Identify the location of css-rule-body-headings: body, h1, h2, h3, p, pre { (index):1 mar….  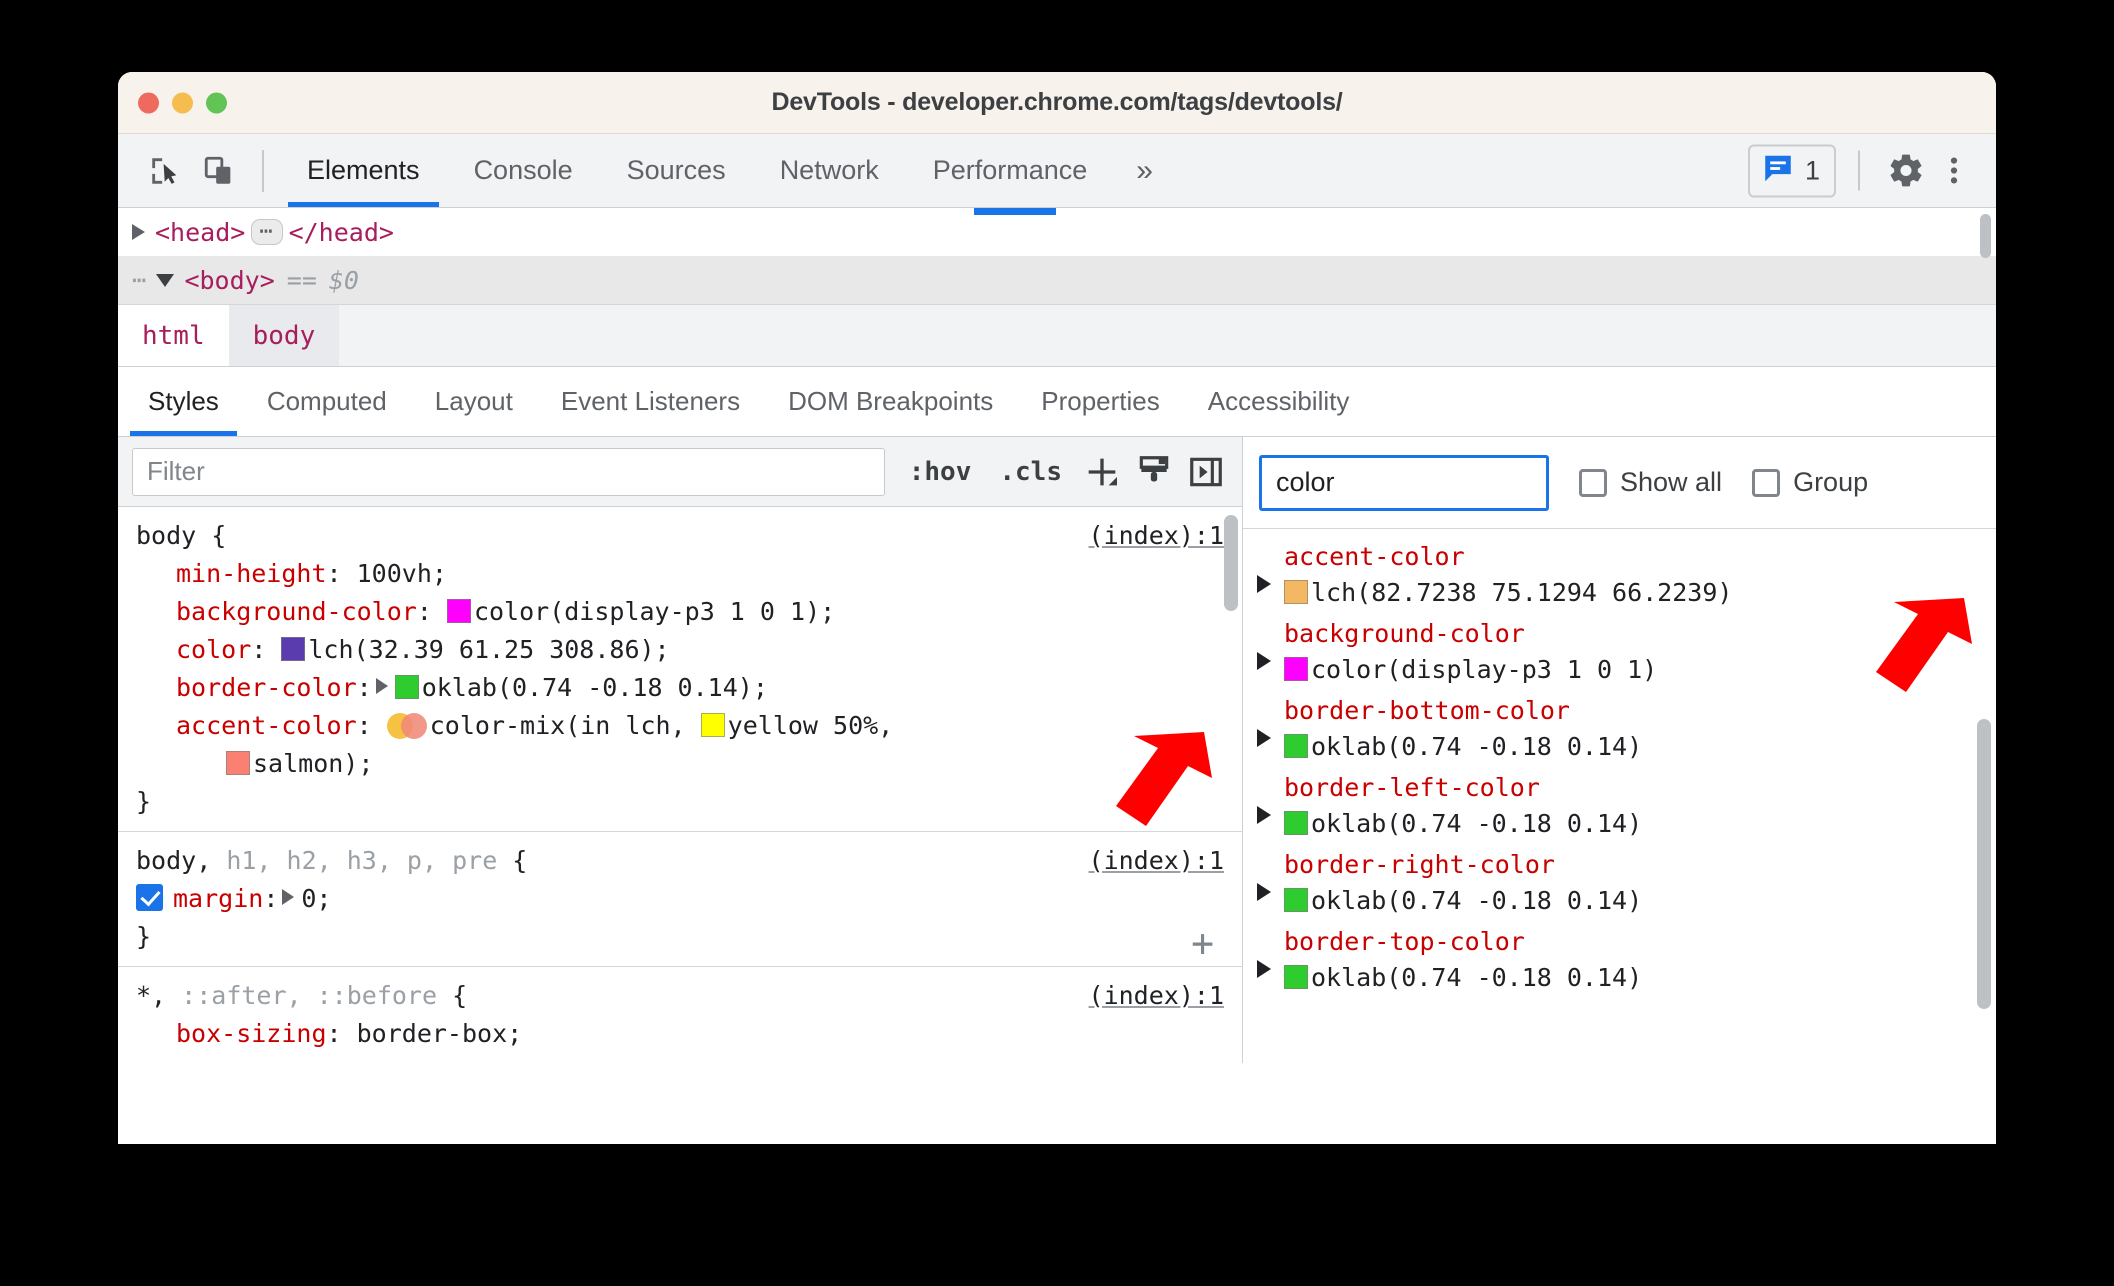
(680, 899).